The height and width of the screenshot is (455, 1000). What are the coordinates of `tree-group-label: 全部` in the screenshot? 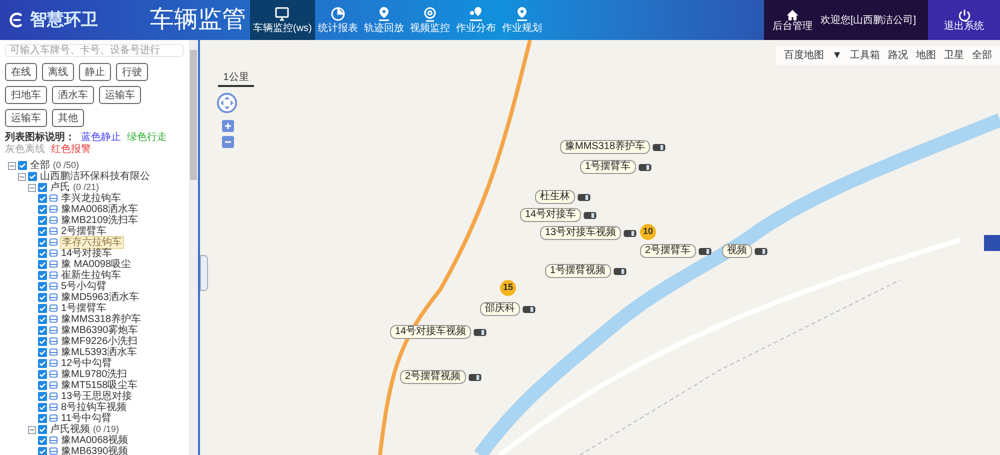 It's located at (40, 165).